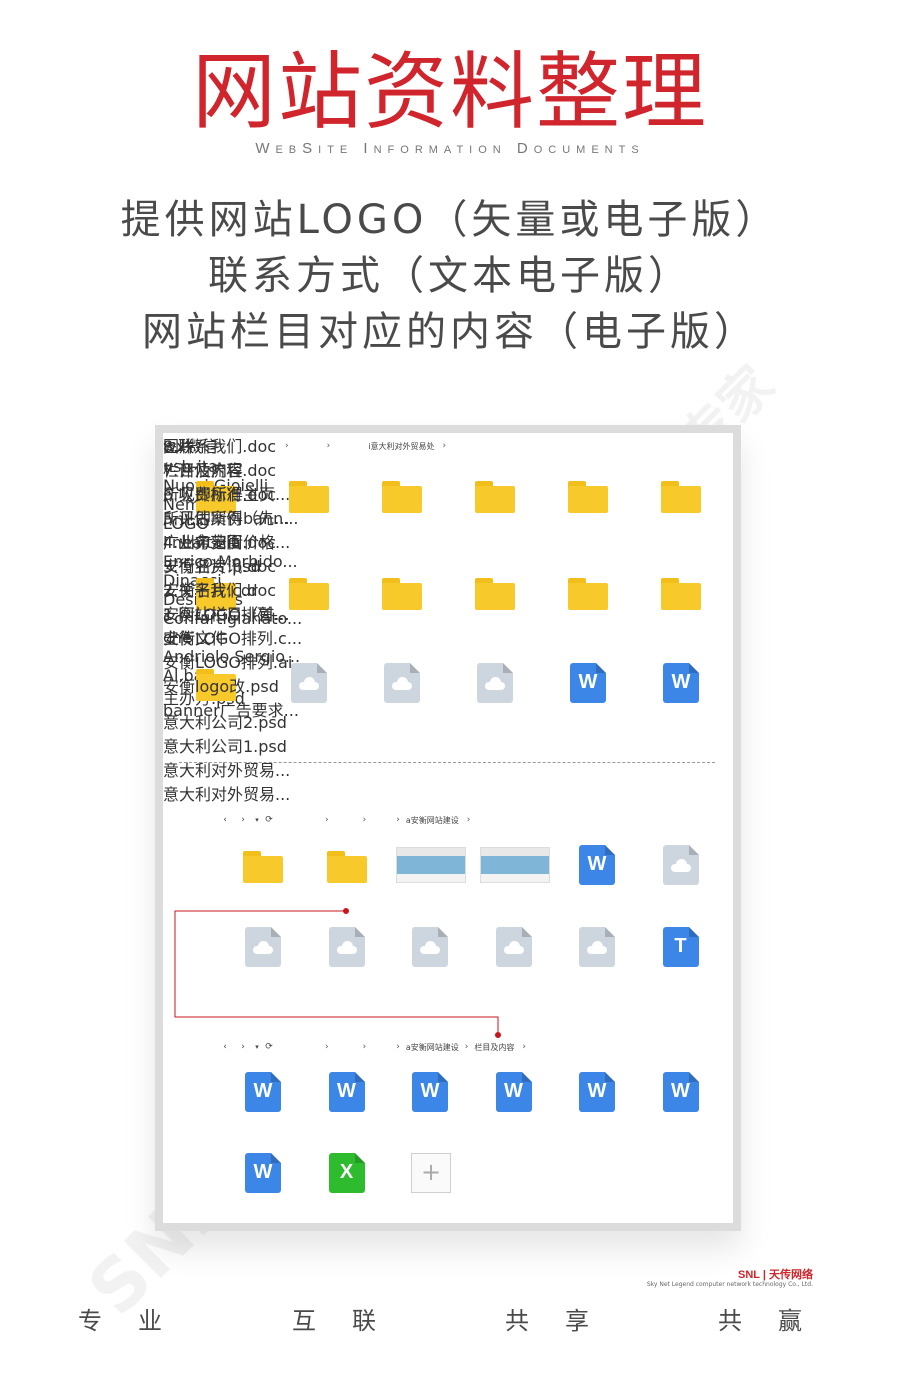  I want to click on file-name: 8.联系我们.doc, so click(220, 446).